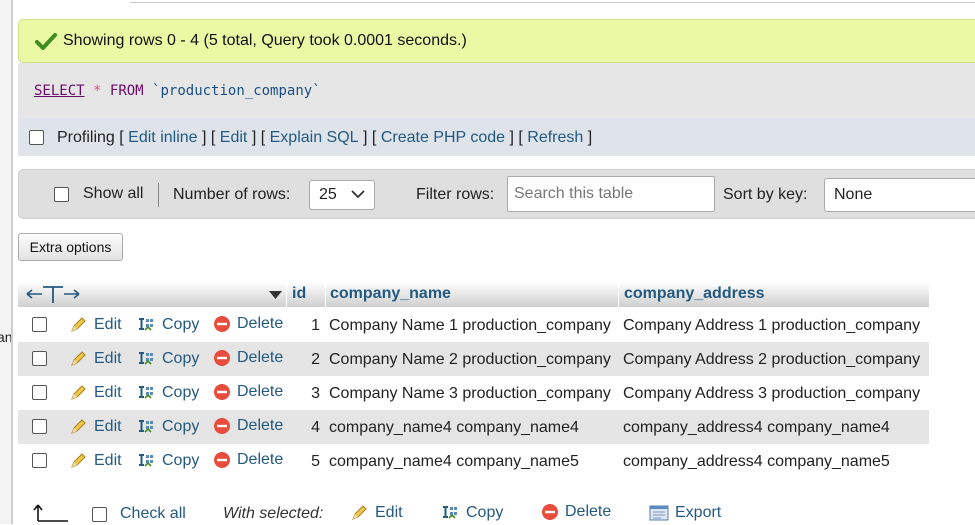 This screenshot has width=975, height=525. I want to click on profiling-checkbox, so click(36, 137).